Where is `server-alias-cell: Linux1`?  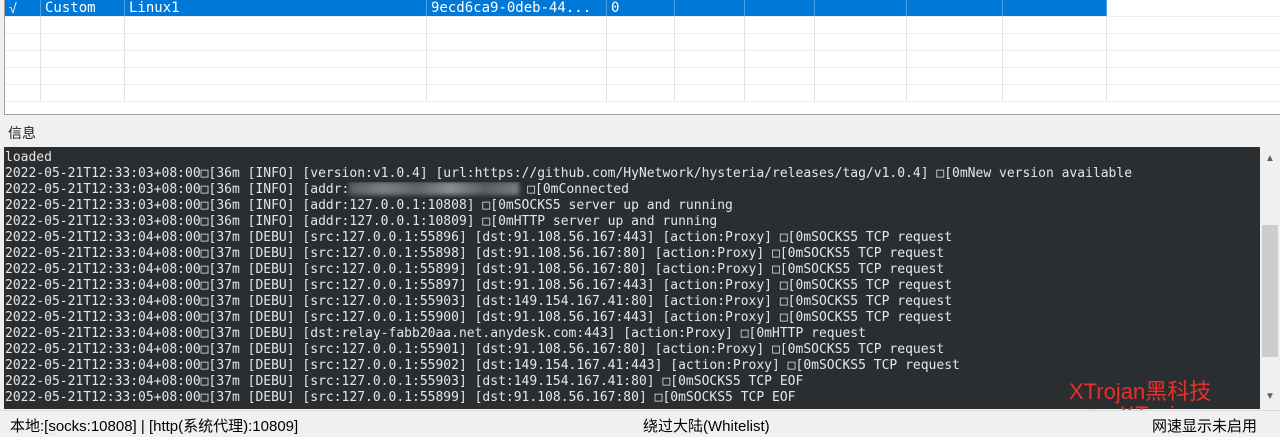
server-alias-cell: Linux1 is located at coordinates (276, 8).